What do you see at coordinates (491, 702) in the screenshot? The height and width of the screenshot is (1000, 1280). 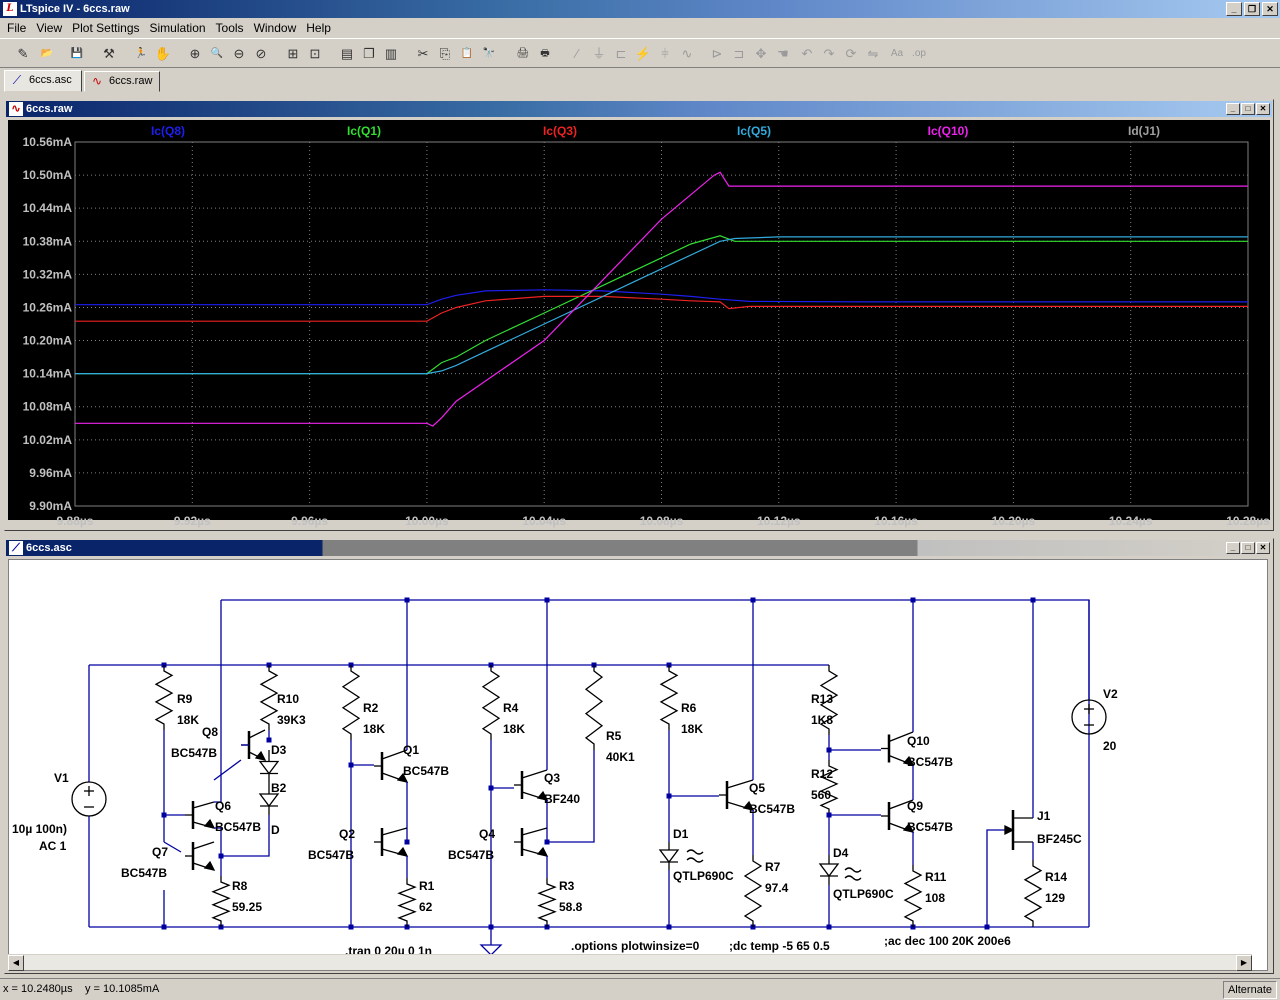 I see `r4-resistor` at bounding box center [491, 702].